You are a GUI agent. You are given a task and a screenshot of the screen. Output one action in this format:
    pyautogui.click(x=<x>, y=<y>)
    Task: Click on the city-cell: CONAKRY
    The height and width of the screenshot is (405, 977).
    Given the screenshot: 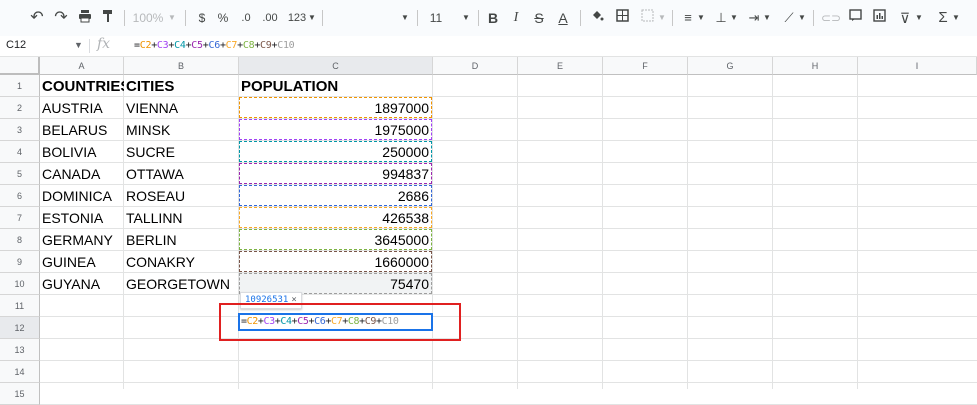 What is the action you would take?
    pyautogui.click(x=182, y=262)
    